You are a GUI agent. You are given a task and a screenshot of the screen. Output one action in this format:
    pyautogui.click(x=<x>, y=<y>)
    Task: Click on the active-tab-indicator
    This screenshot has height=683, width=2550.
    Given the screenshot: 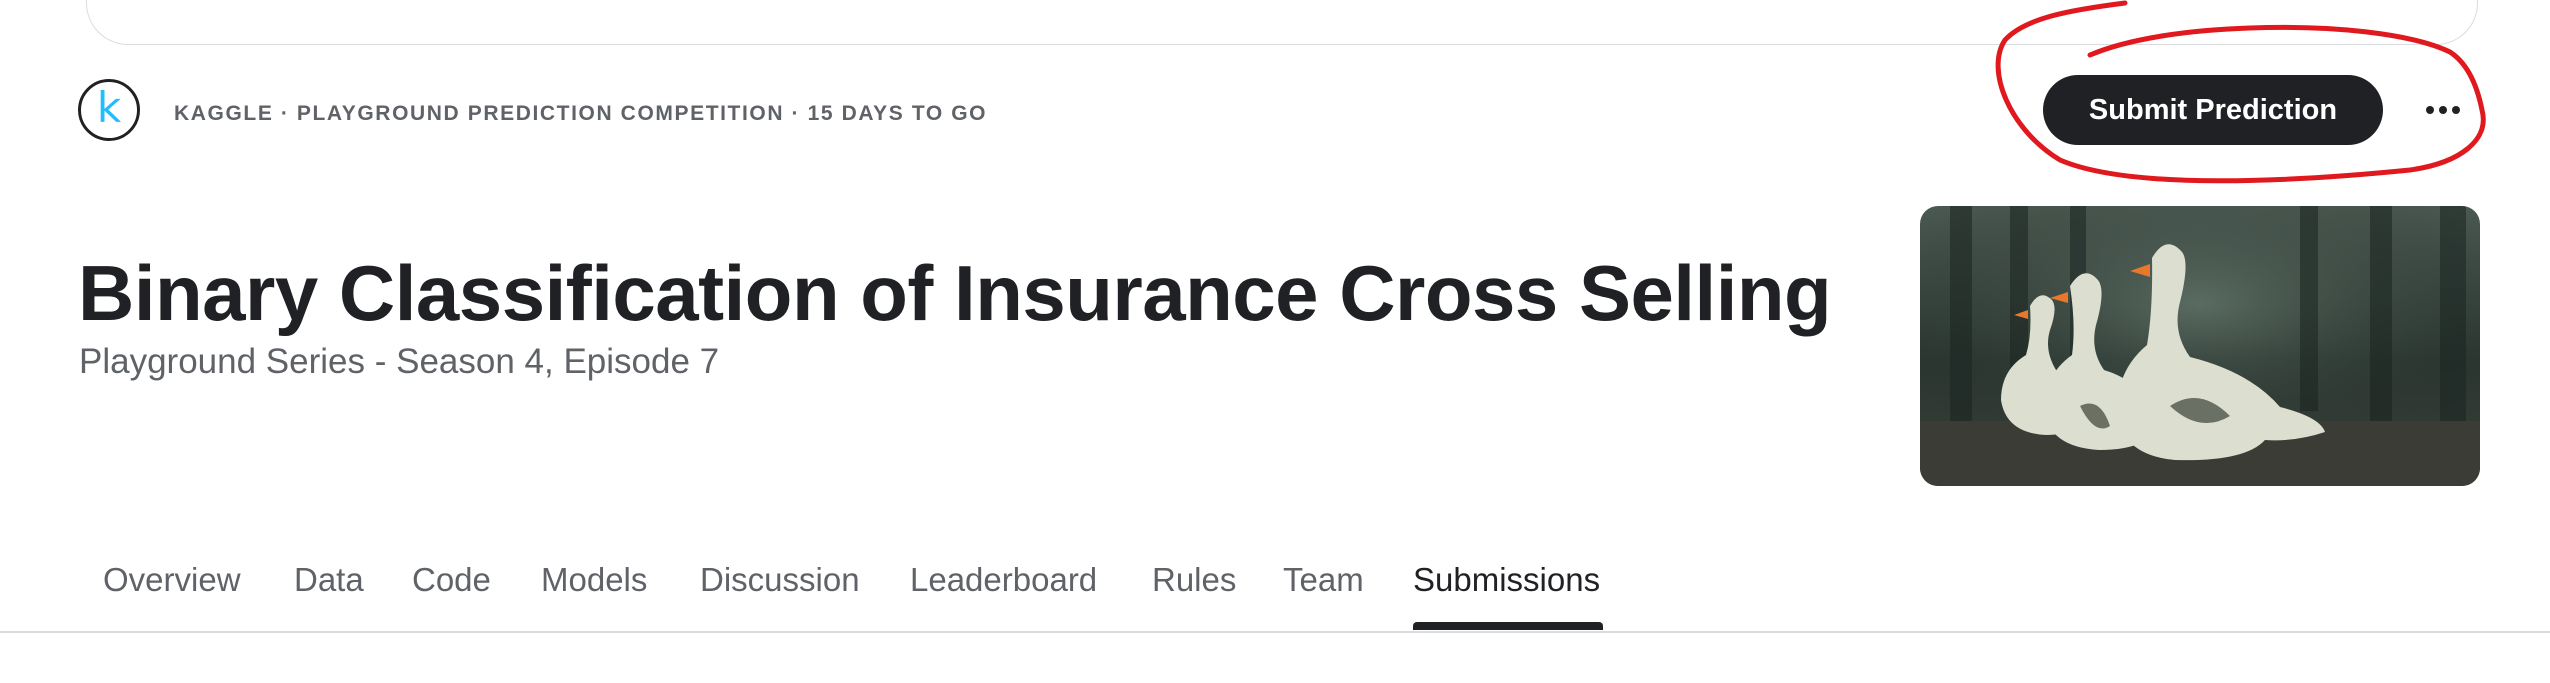 What is the action you would take?
    pyautogui.click(x=1508, y=626)
    